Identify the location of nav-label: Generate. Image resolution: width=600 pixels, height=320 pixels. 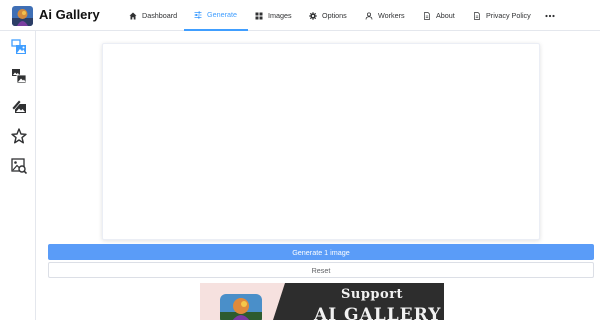
(222, 14).